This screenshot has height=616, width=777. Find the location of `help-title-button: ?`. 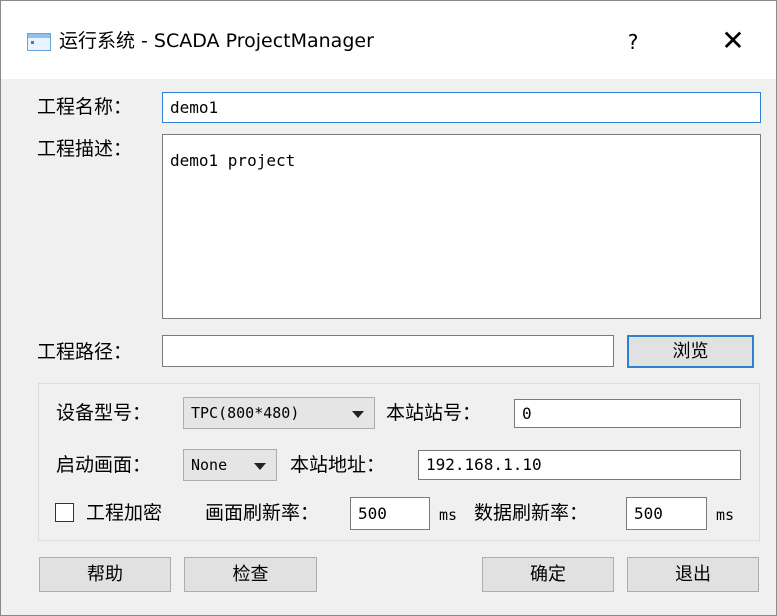

help-title-button: ? is located at coordinates (633, 42).